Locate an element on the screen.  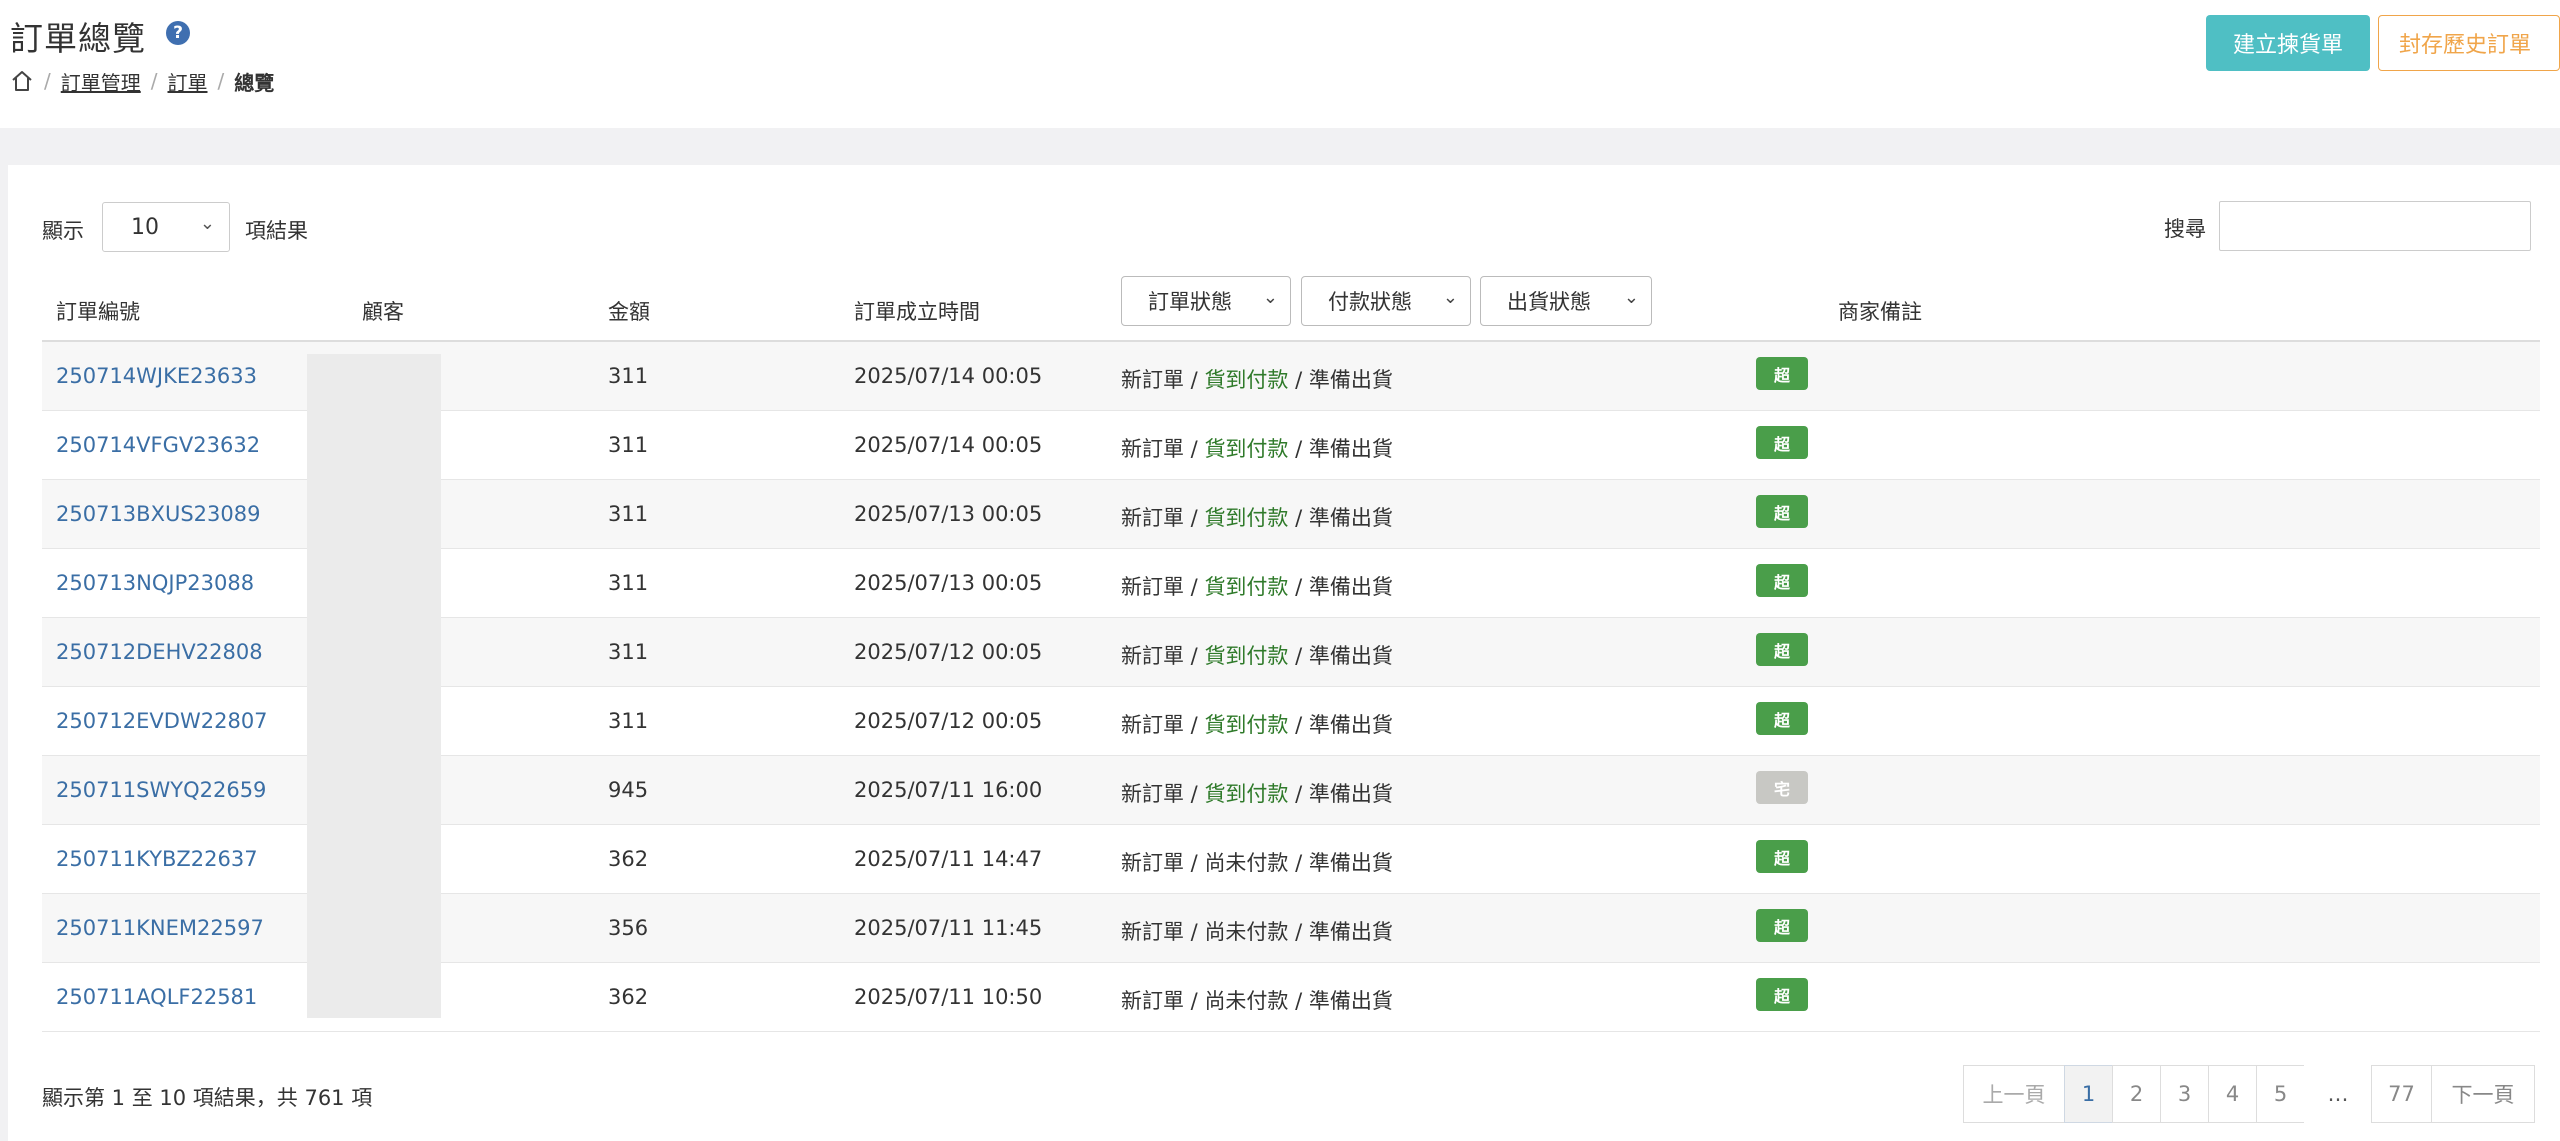
delivery-type-badge: 宅 is located at coordinates (1782, 787).